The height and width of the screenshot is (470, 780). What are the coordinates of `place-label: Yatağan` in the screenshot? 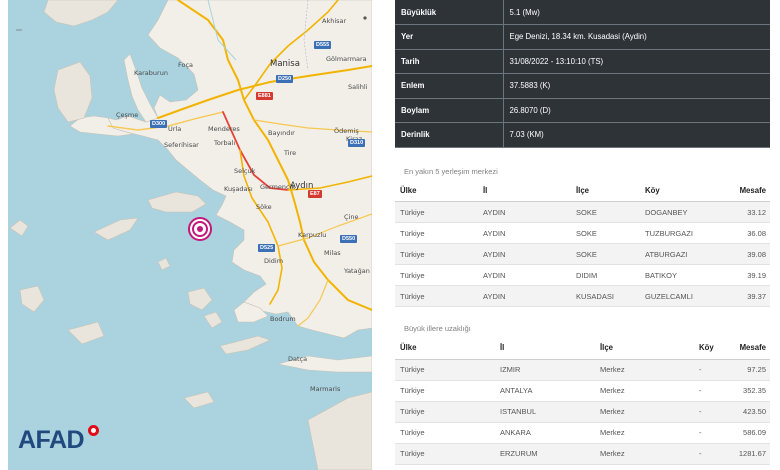 It's located at (357, 271).